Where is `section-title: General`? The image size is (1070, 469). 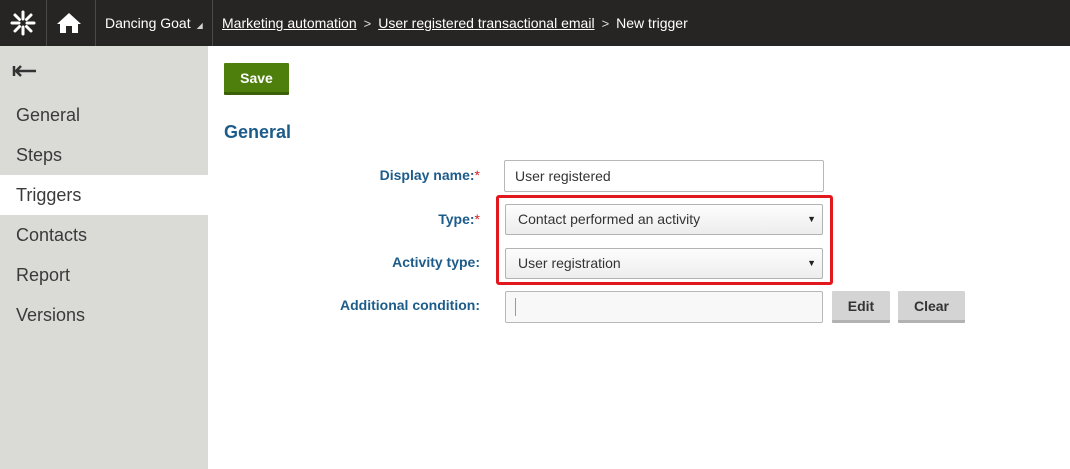
section-title: General is located at coordinates (258, 132).